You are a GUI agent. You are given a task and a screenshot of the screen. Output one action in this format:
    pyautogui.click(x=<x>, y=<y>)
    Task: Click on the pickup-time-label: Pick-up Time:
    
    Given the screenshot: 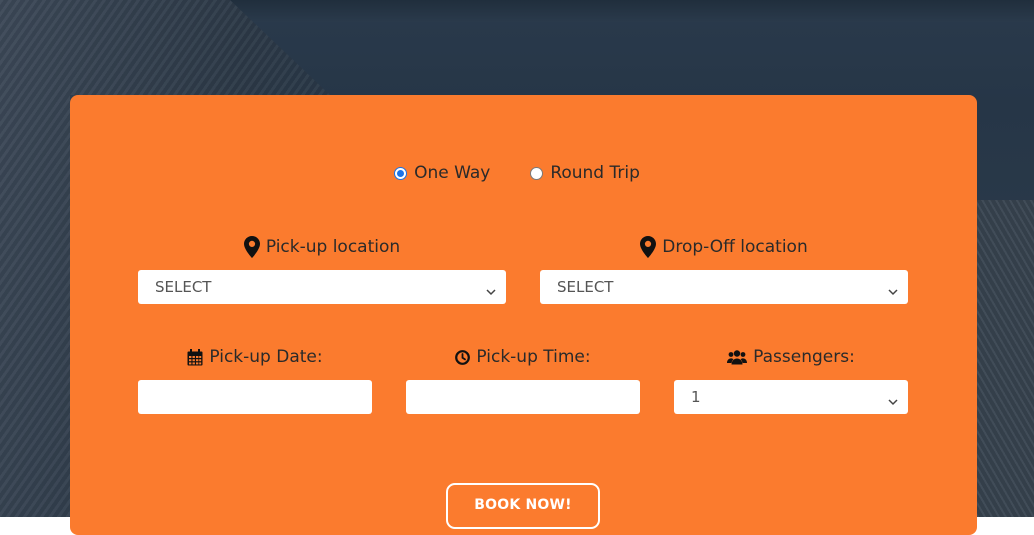 What is the action you would take?
    pyautogui.click(x=523, y=357)
    